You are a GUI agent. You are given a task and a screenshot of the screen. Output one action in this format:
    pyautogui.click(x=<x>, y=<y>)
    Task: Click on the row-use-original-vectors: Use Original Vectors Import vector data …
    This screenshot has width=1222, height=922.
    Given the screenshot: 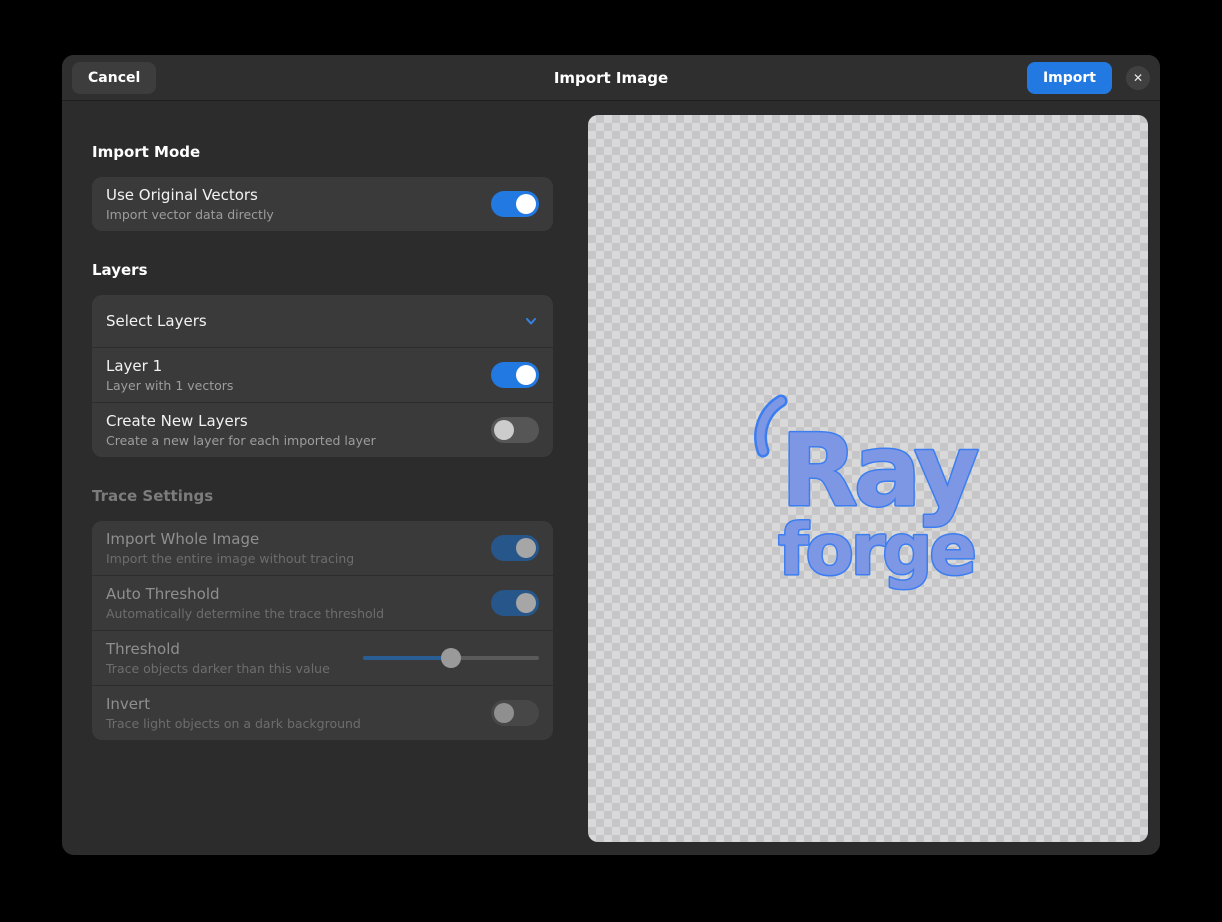 What is the action you would take?
    pyautogui.click(x=322, y=204)
    